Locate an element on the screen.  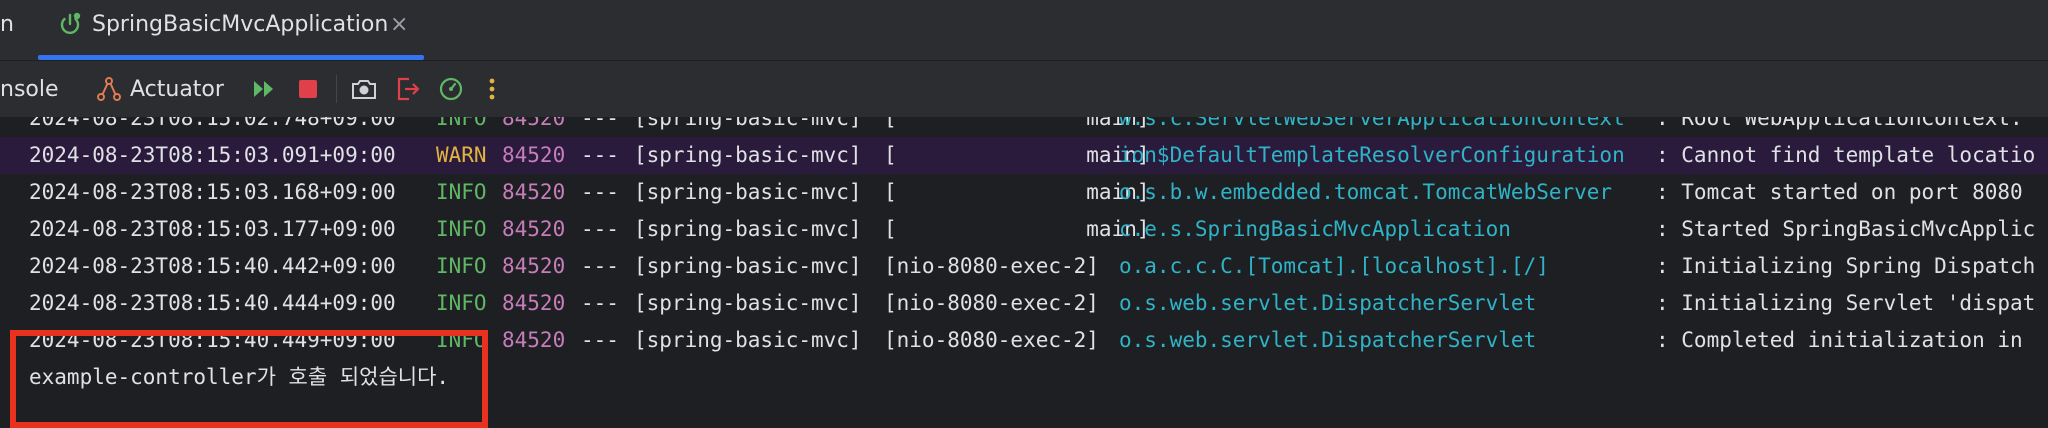
tab-cut-label: n is located at coordinates (7, 24).